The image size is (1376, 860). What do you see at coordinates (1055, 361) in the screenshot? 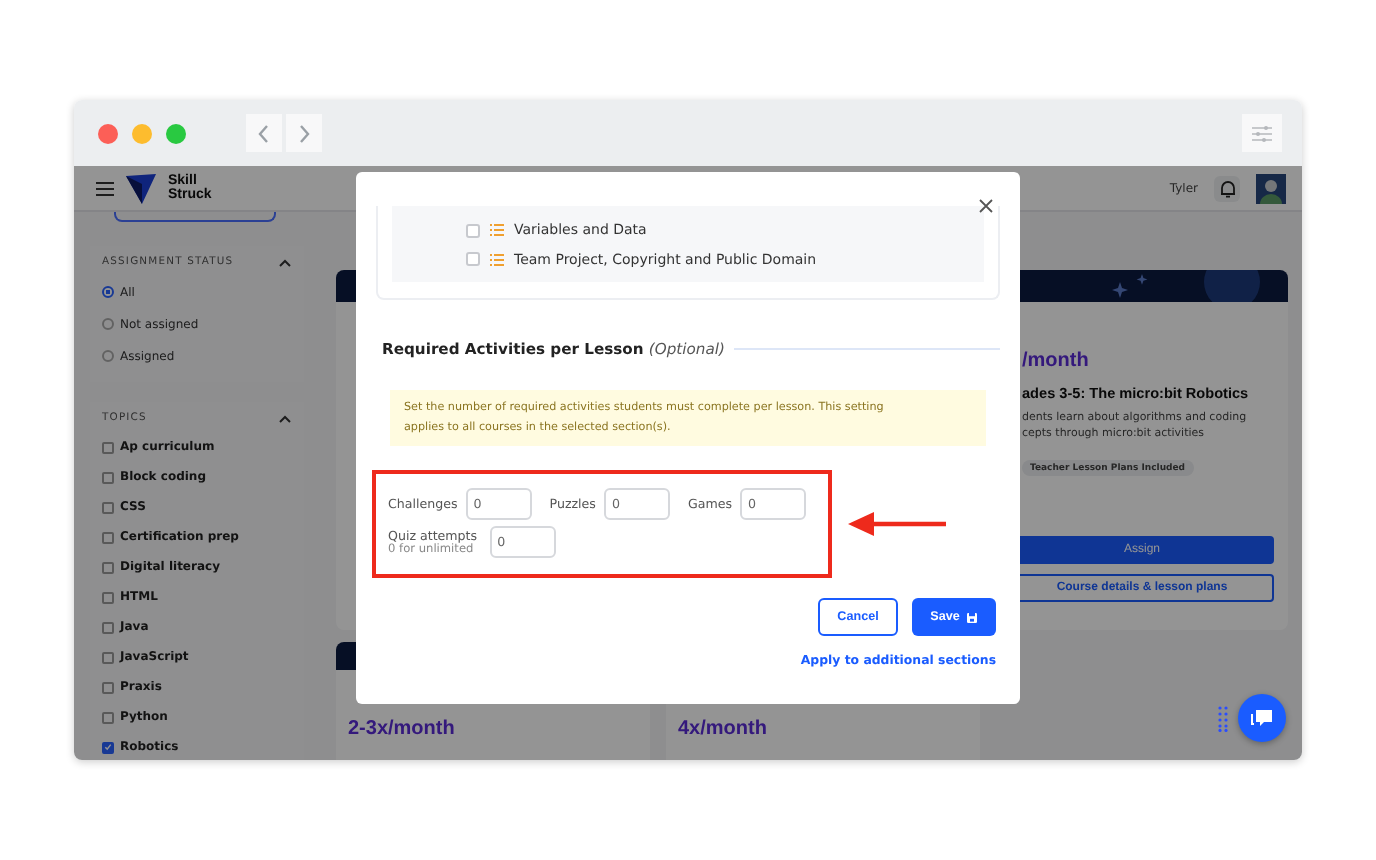
I see `course-frequency: /month` at bounding box center [1055, 361].